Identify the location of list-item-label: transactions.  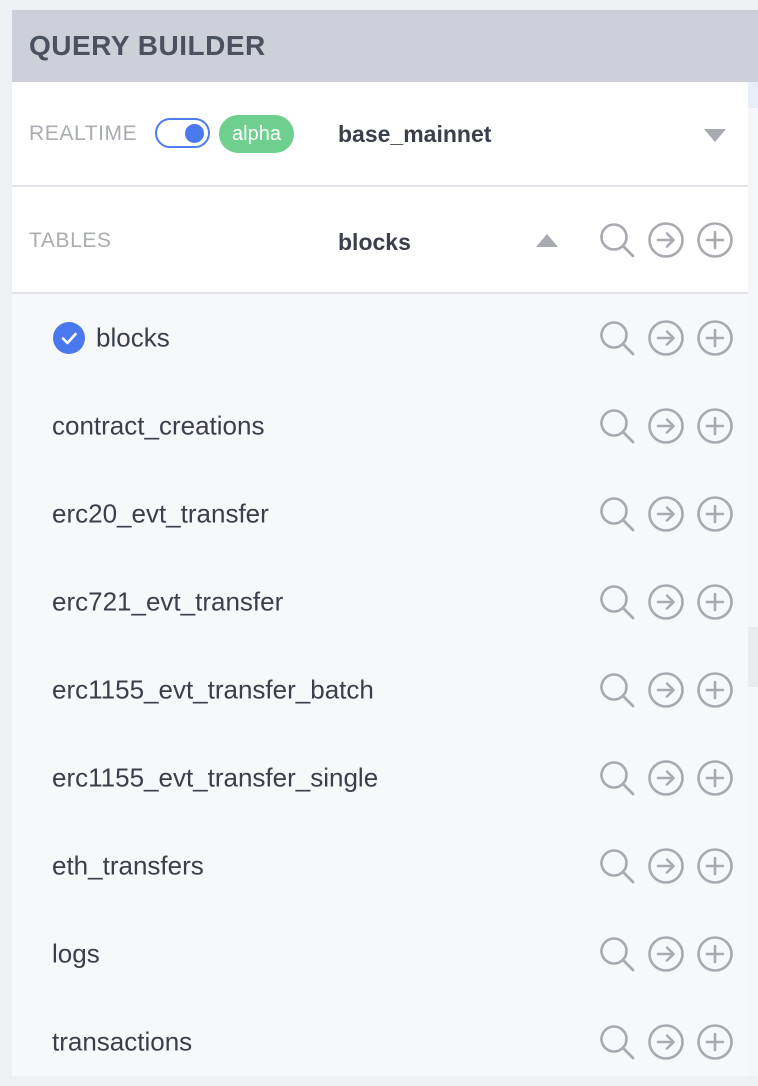
(122, 1041).